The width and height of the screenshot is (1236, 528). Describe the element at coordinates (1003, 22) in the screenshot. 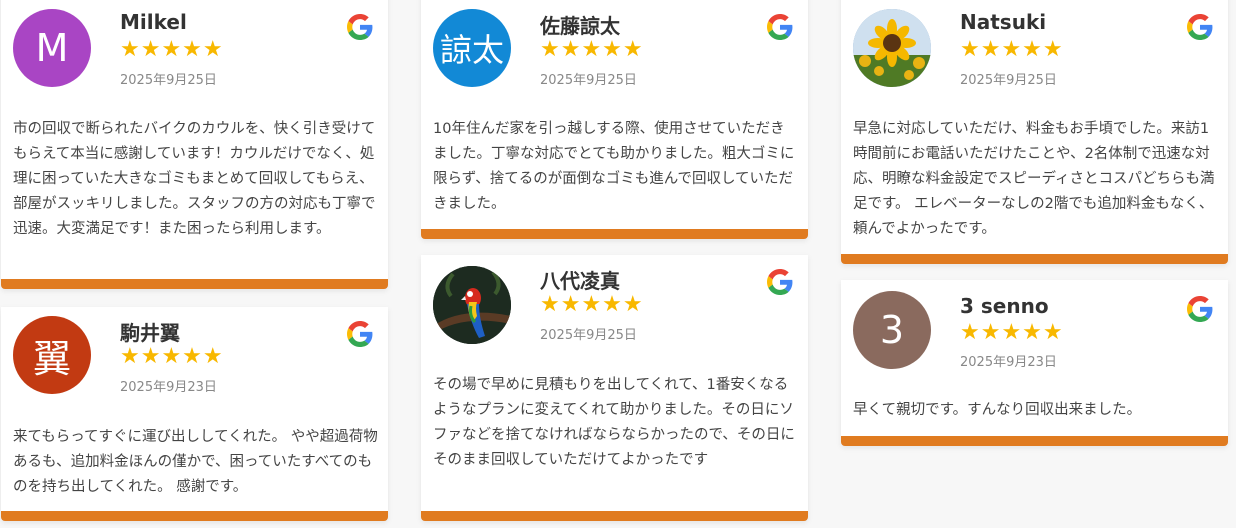

I see `reviewer-name: Natsuki` at that location.